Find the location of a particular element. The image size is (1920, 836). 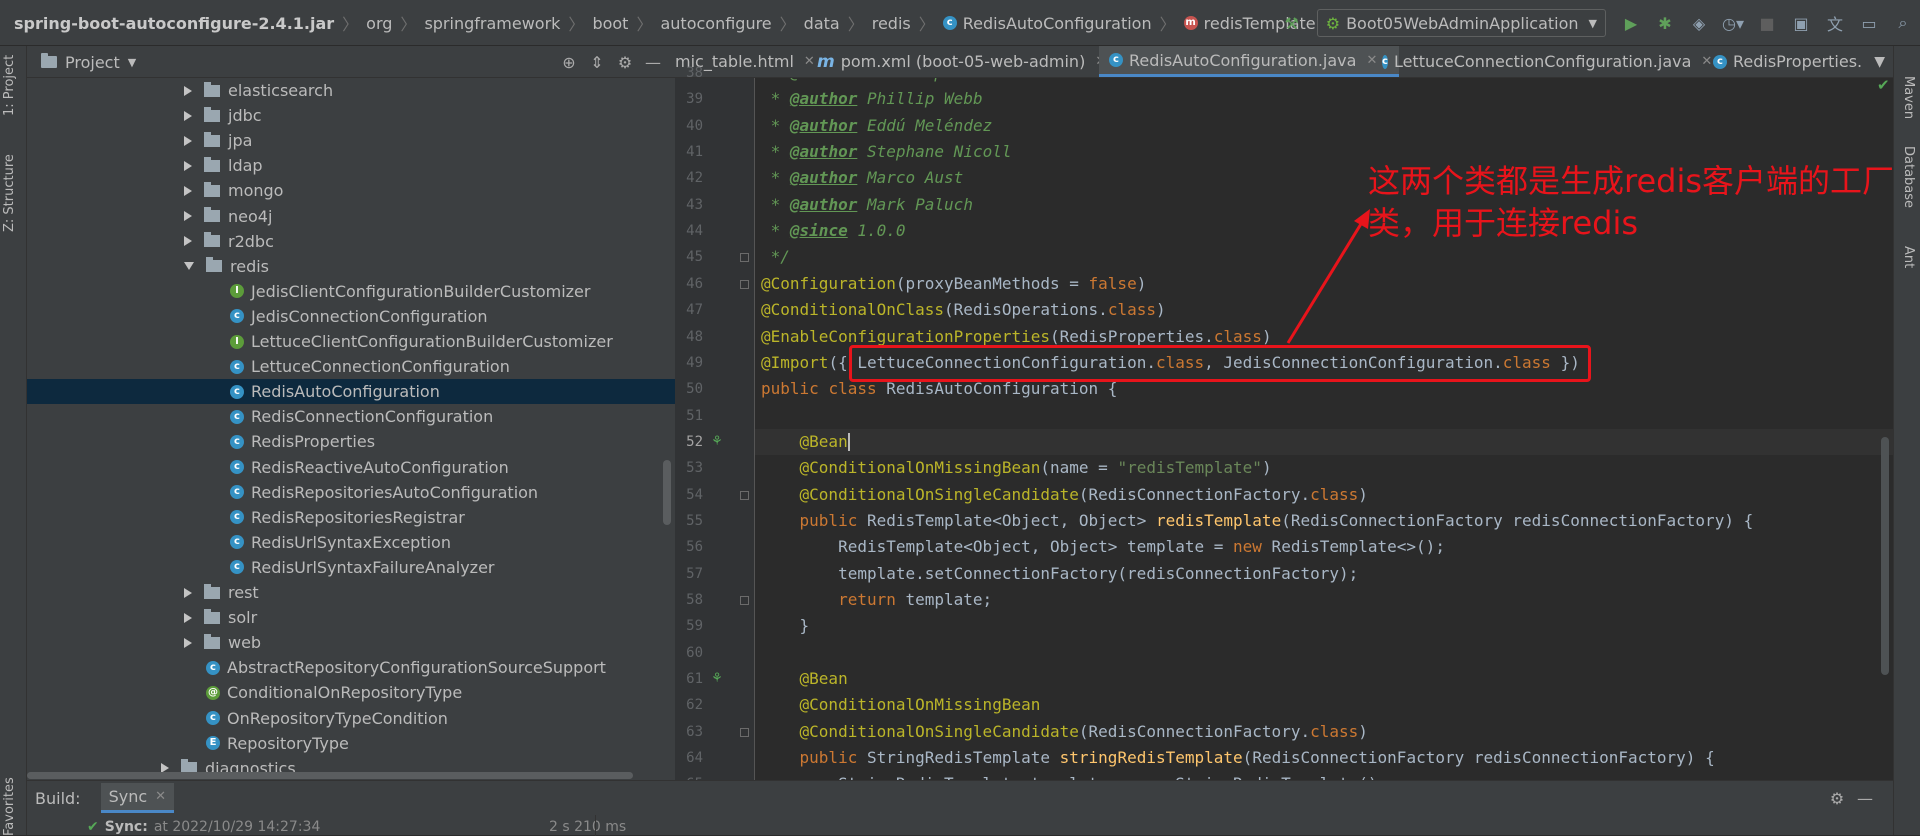

tree-item: @ ConditionalOnRepositoryType is located at coordinates (351, 692).